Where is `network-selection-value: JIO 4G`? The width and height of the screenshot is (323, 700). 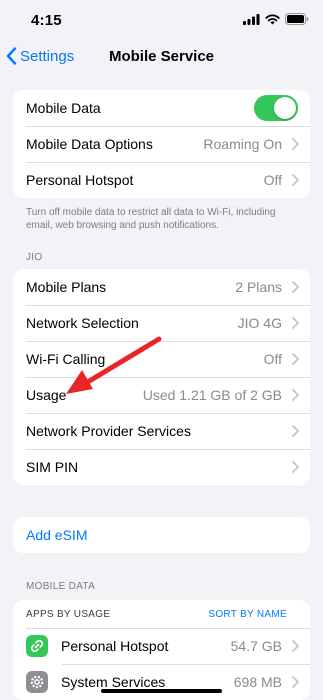 network-selection-value: JIO 4G is located at coordinates (259, 323).